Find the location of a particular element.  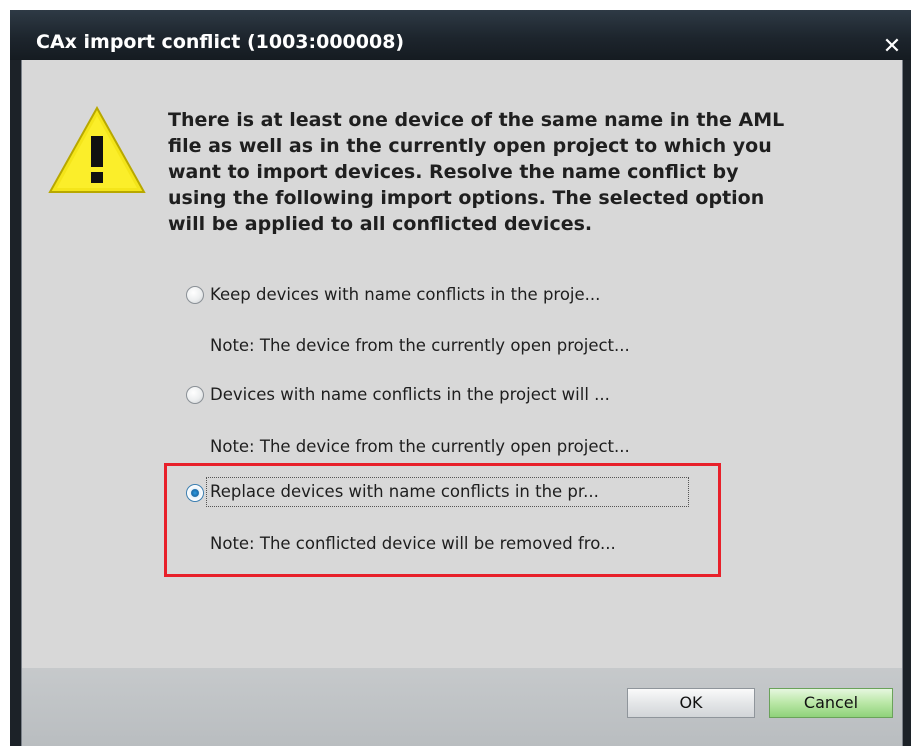

close-button: ✕ is located at coordinates (892, 47).